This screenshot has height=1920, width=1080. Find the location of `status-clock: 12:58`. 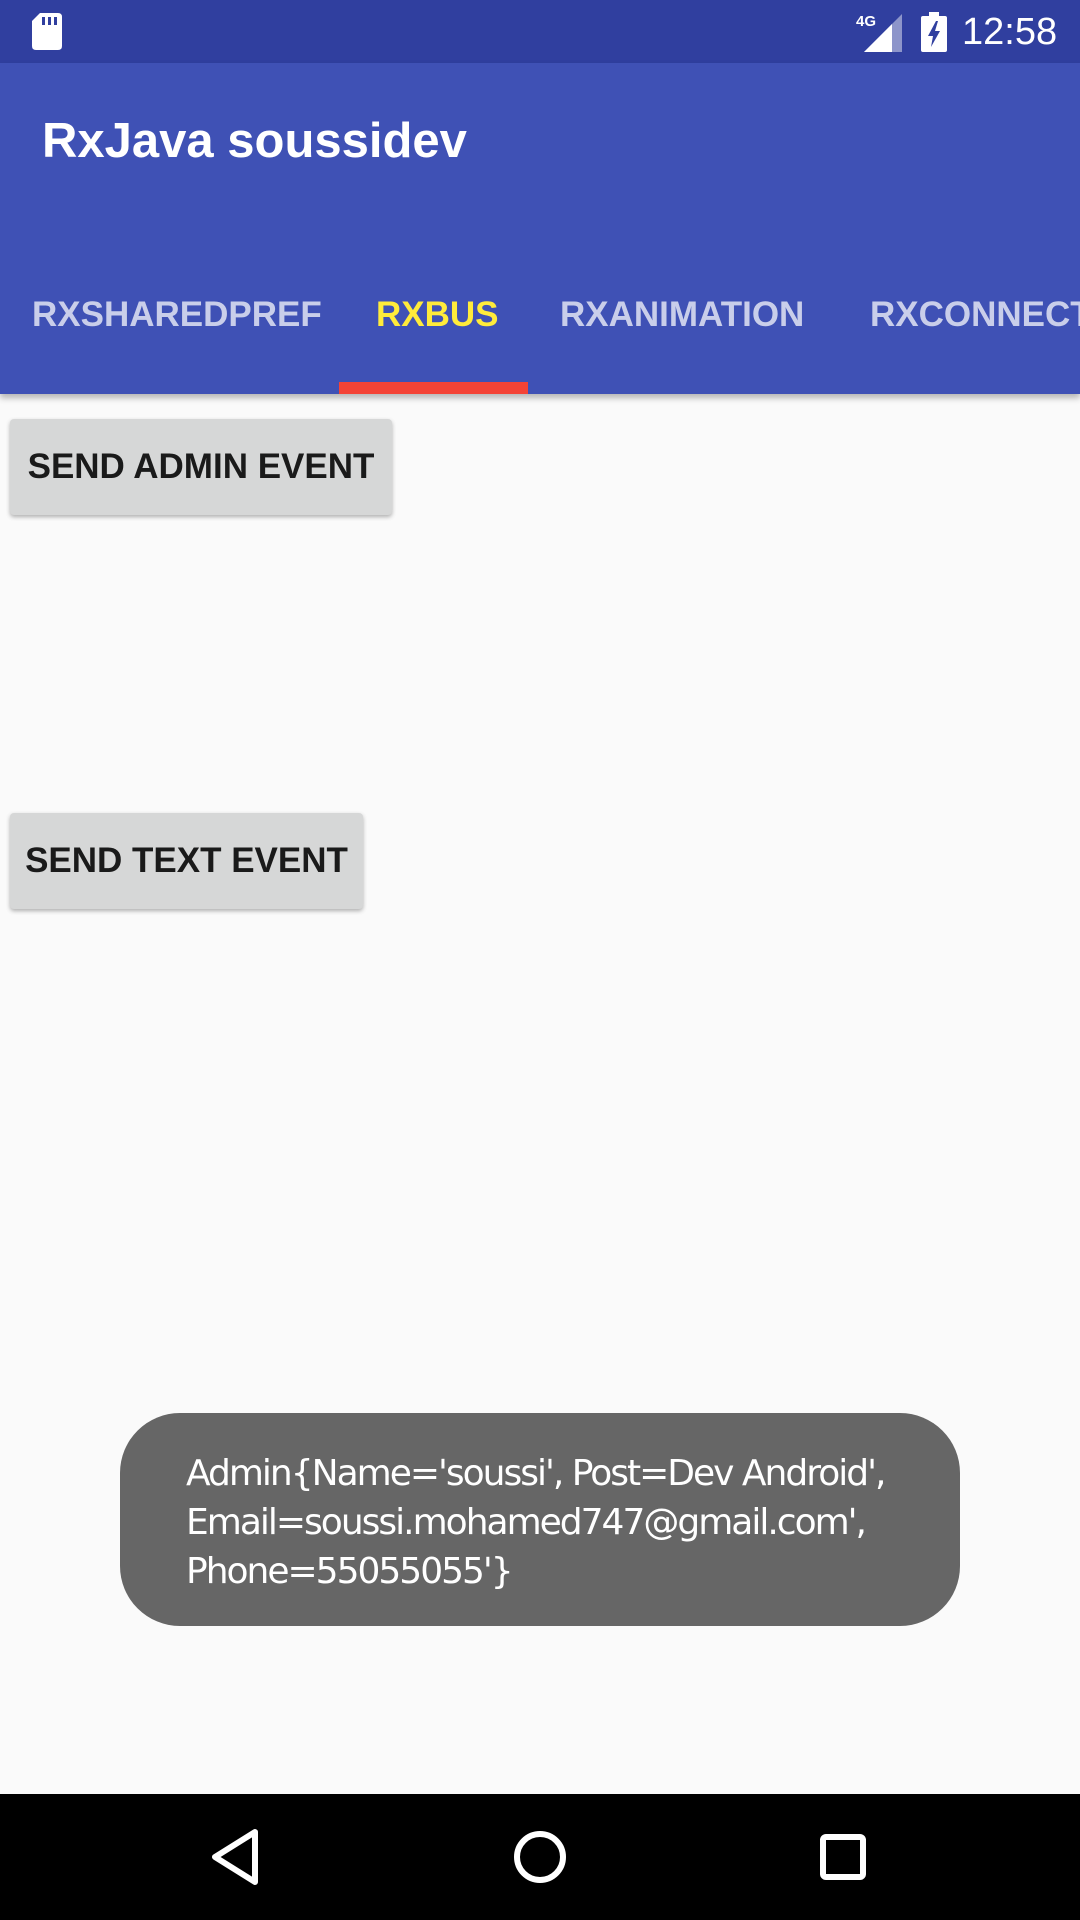

status-clock: 12:58 is located at coordinates (1010, 32).